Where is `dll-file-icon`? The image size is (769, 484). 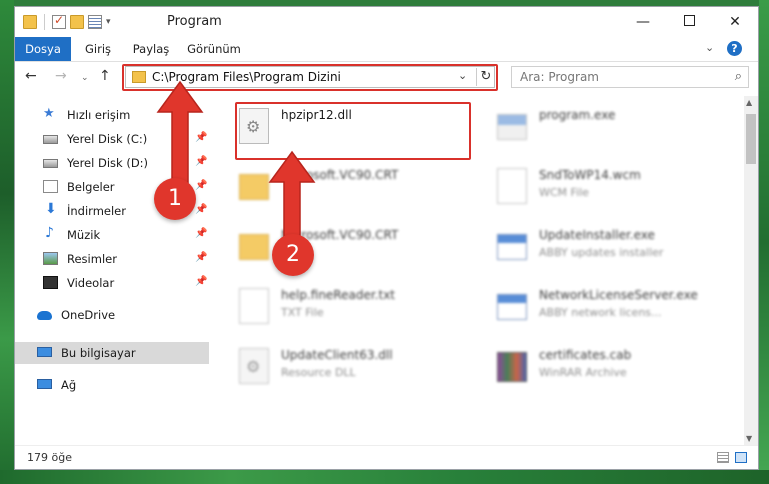 dll-file-icon is located at coordinates (254, 366).